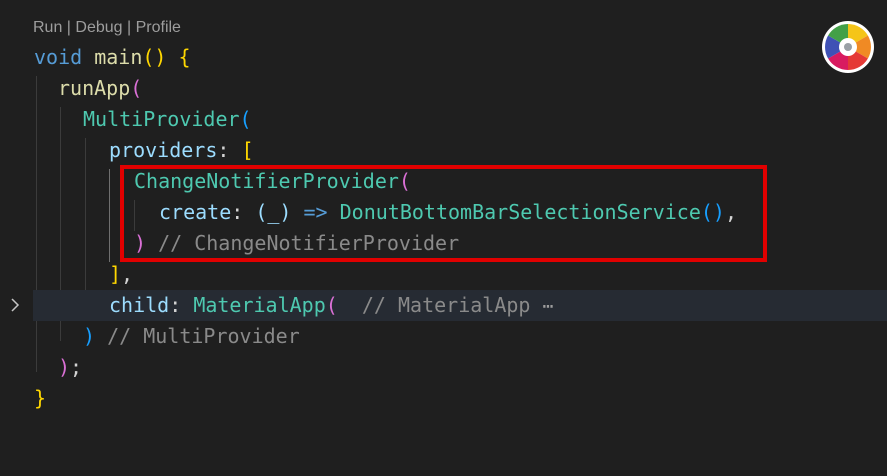 The image size is (887, 476). What do you see at coordinates (40, 398) in the screenshot?
I see `brace: }` at bounding box center [40, 398].